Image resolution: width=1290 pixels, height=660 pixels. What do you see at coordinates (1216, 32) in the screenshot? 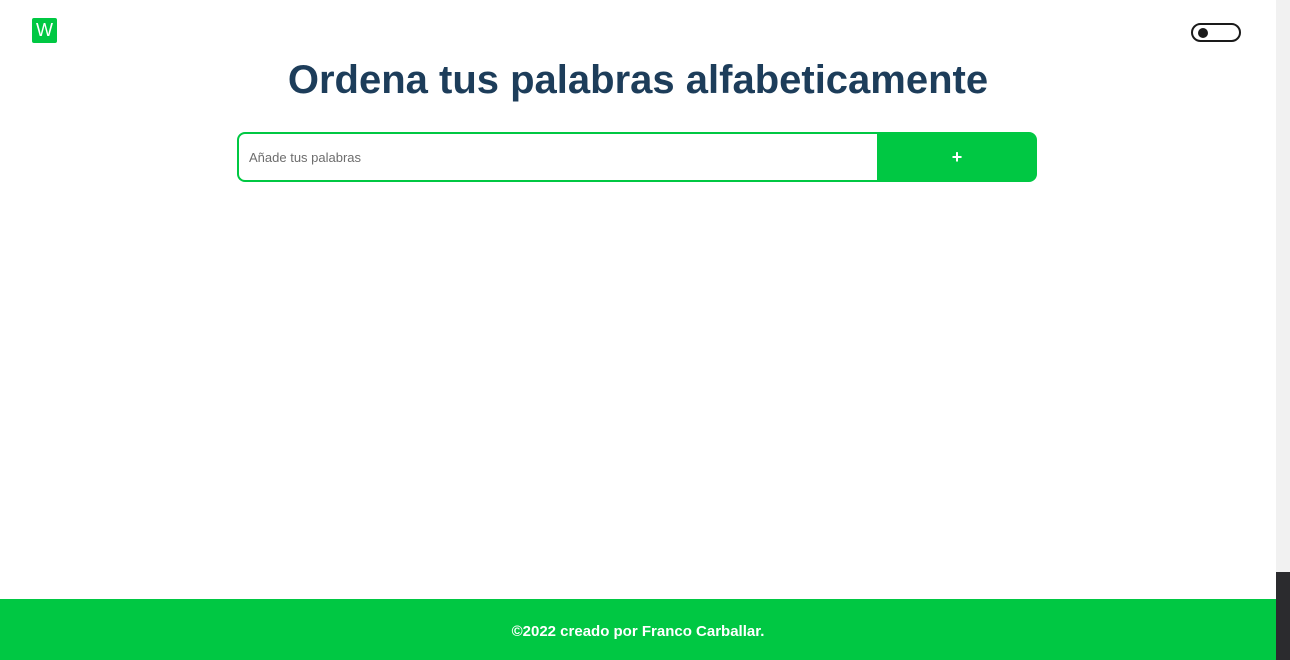
I see `theme-toggle` at bounding box center [1216, 32].